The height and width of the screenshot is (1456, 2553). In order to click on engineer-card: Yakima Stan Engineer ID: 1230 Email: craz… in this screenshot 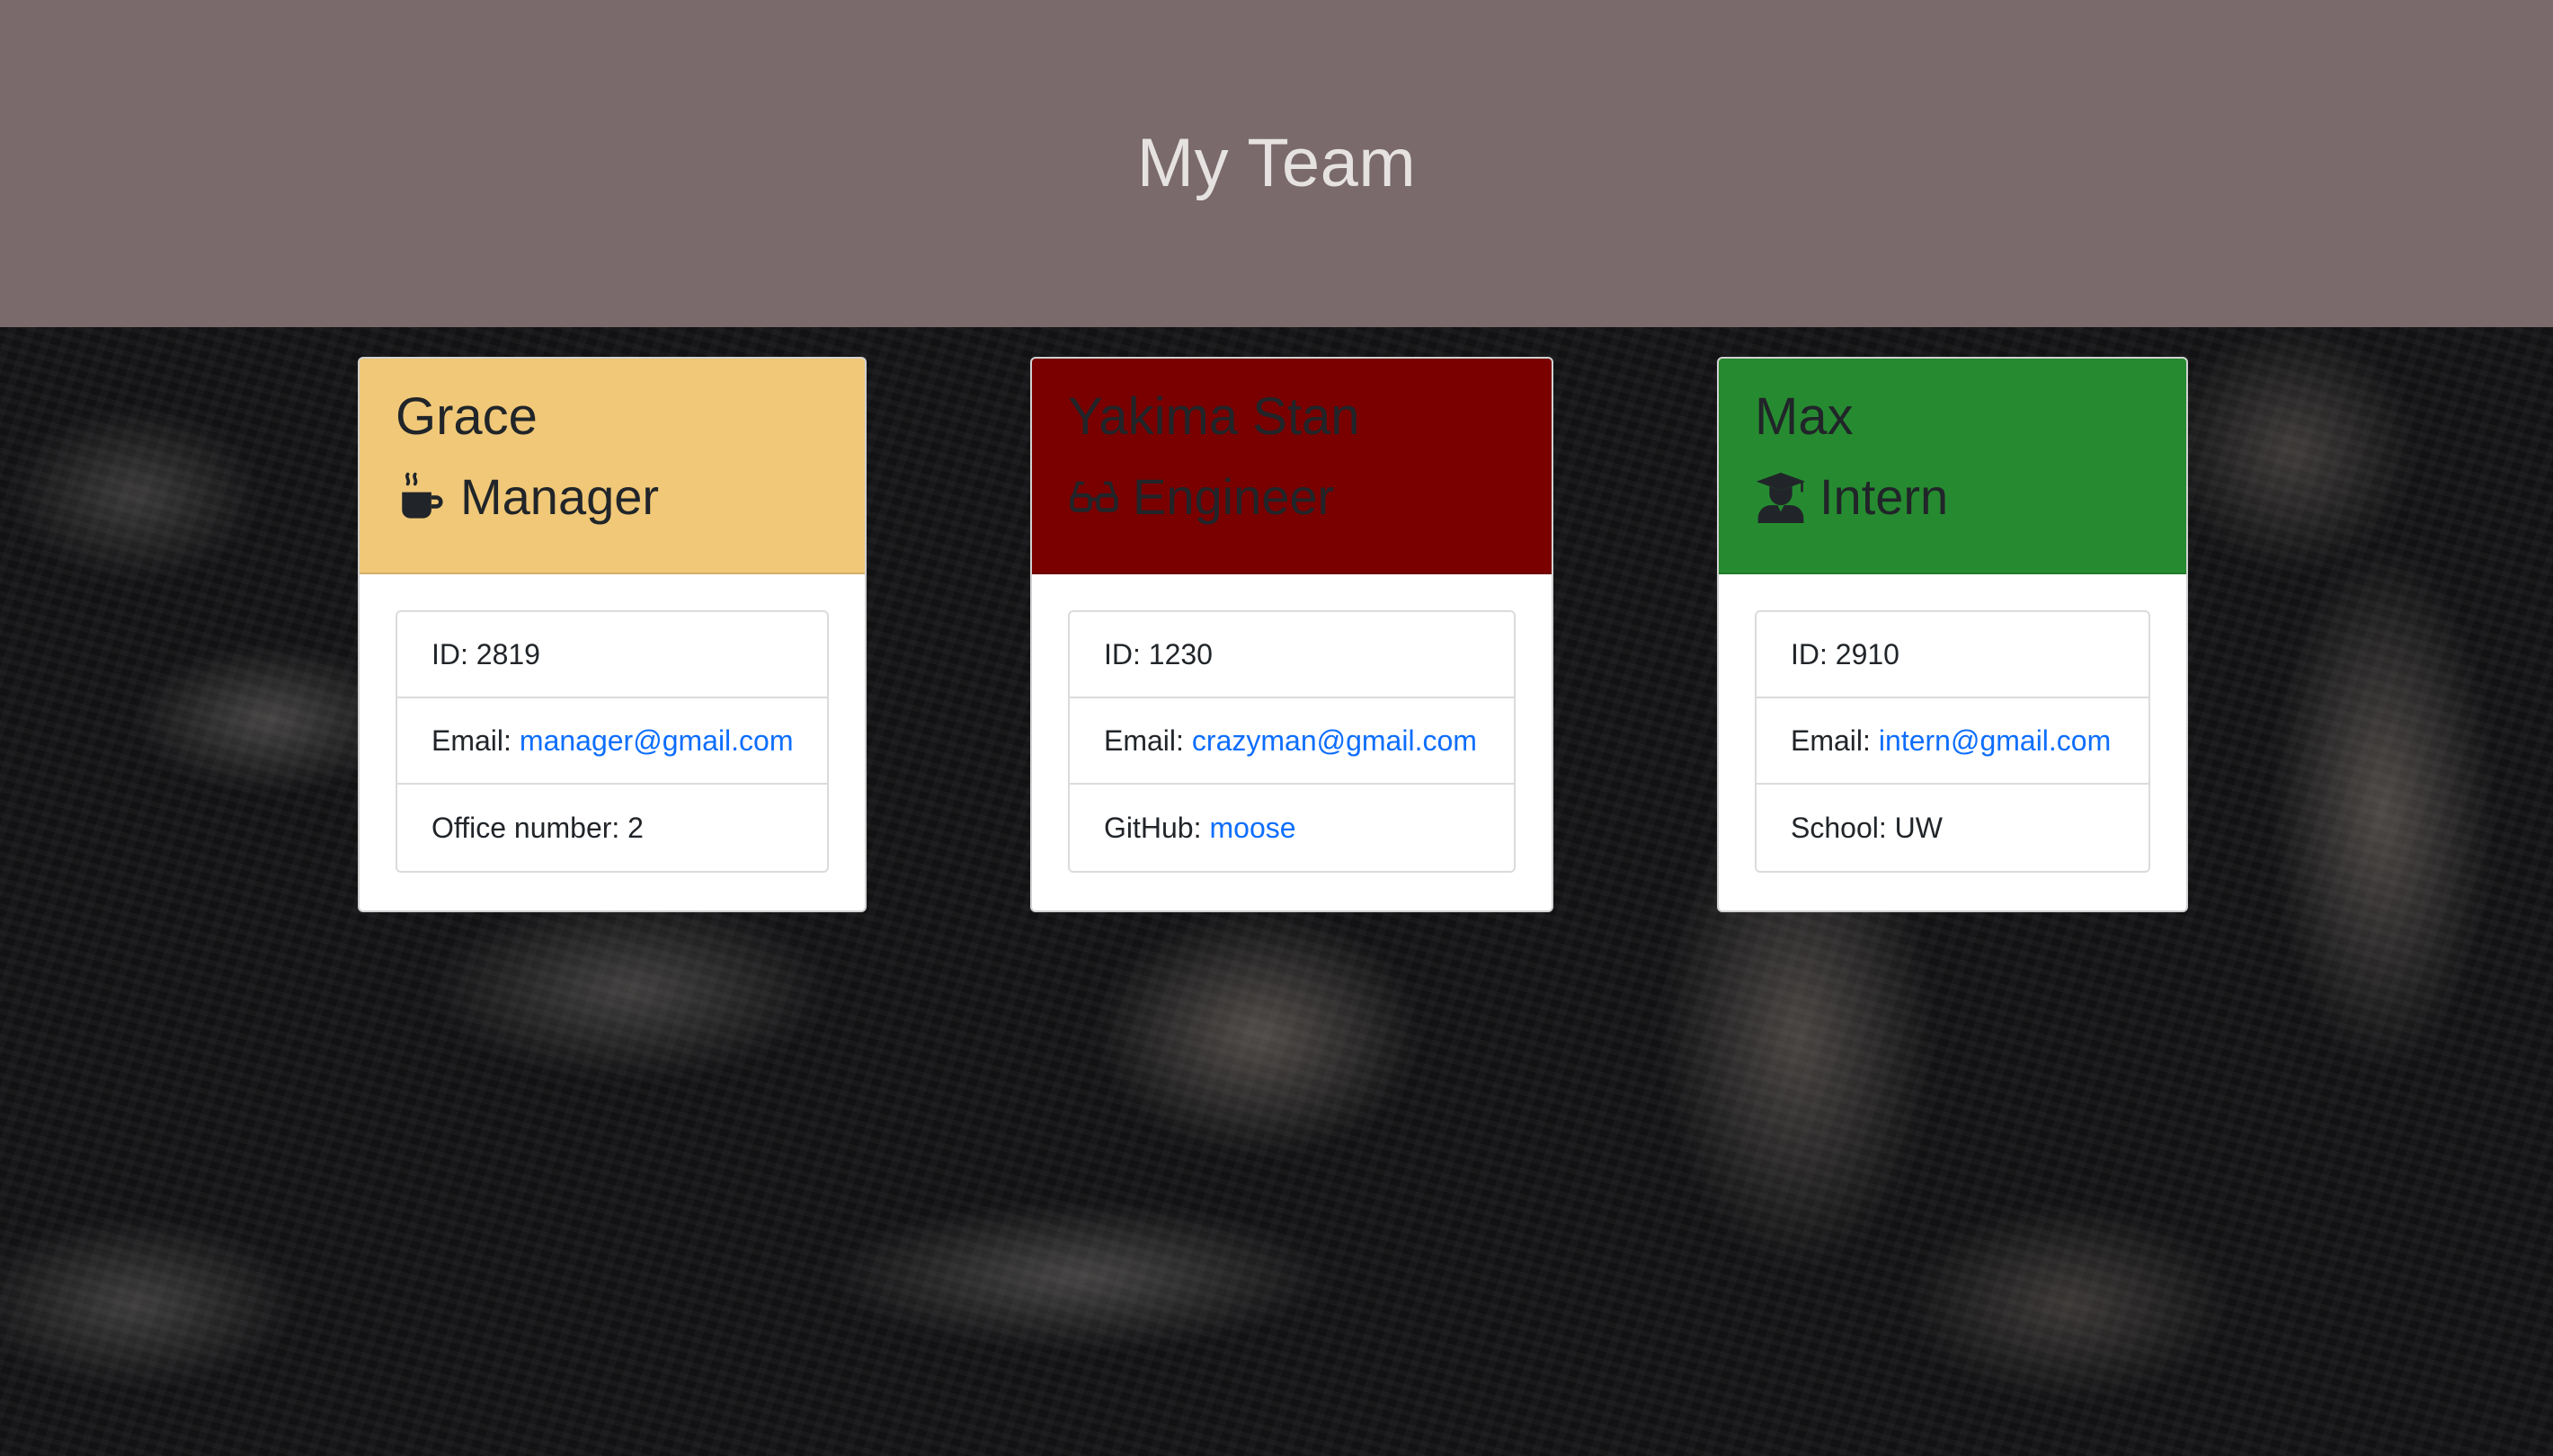, I will do `click(1291, 634)`.